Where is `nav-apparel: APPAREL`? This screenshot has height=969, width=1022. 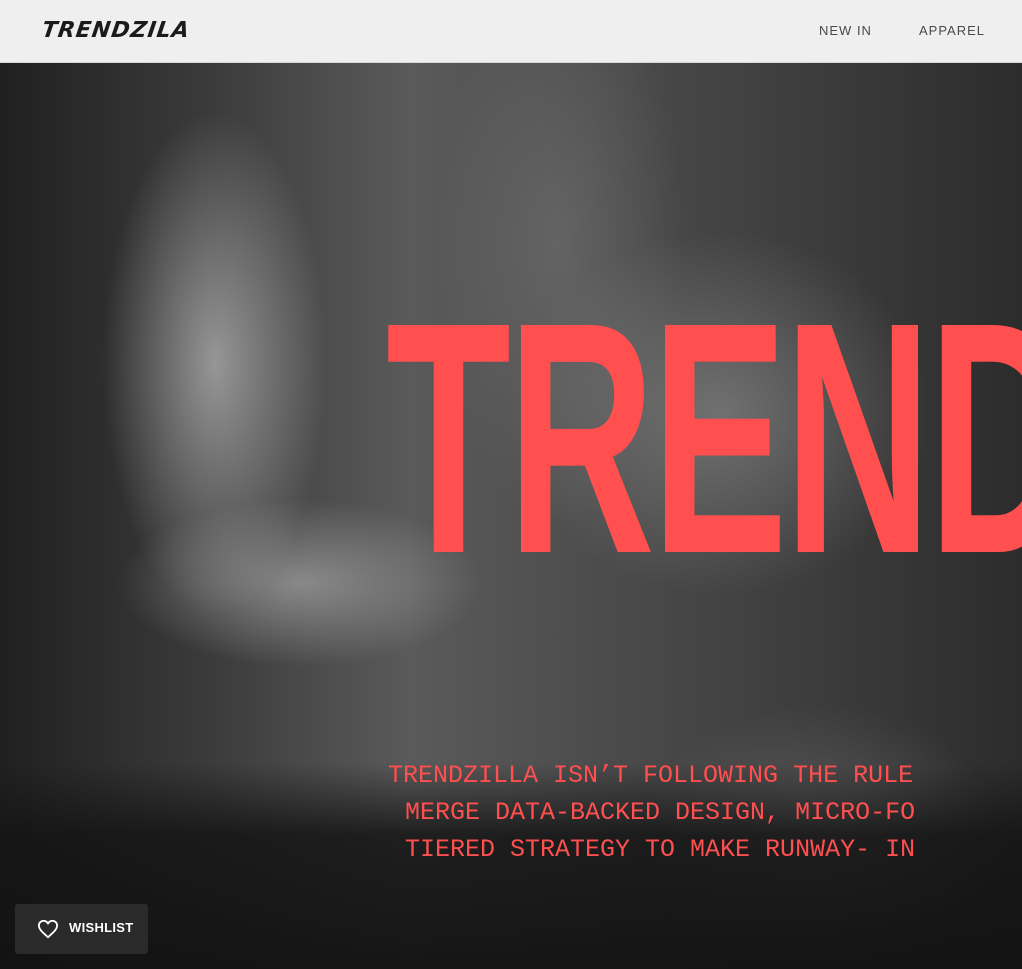 nav-apparel: APPAREL is located at coordinates (952, 30).